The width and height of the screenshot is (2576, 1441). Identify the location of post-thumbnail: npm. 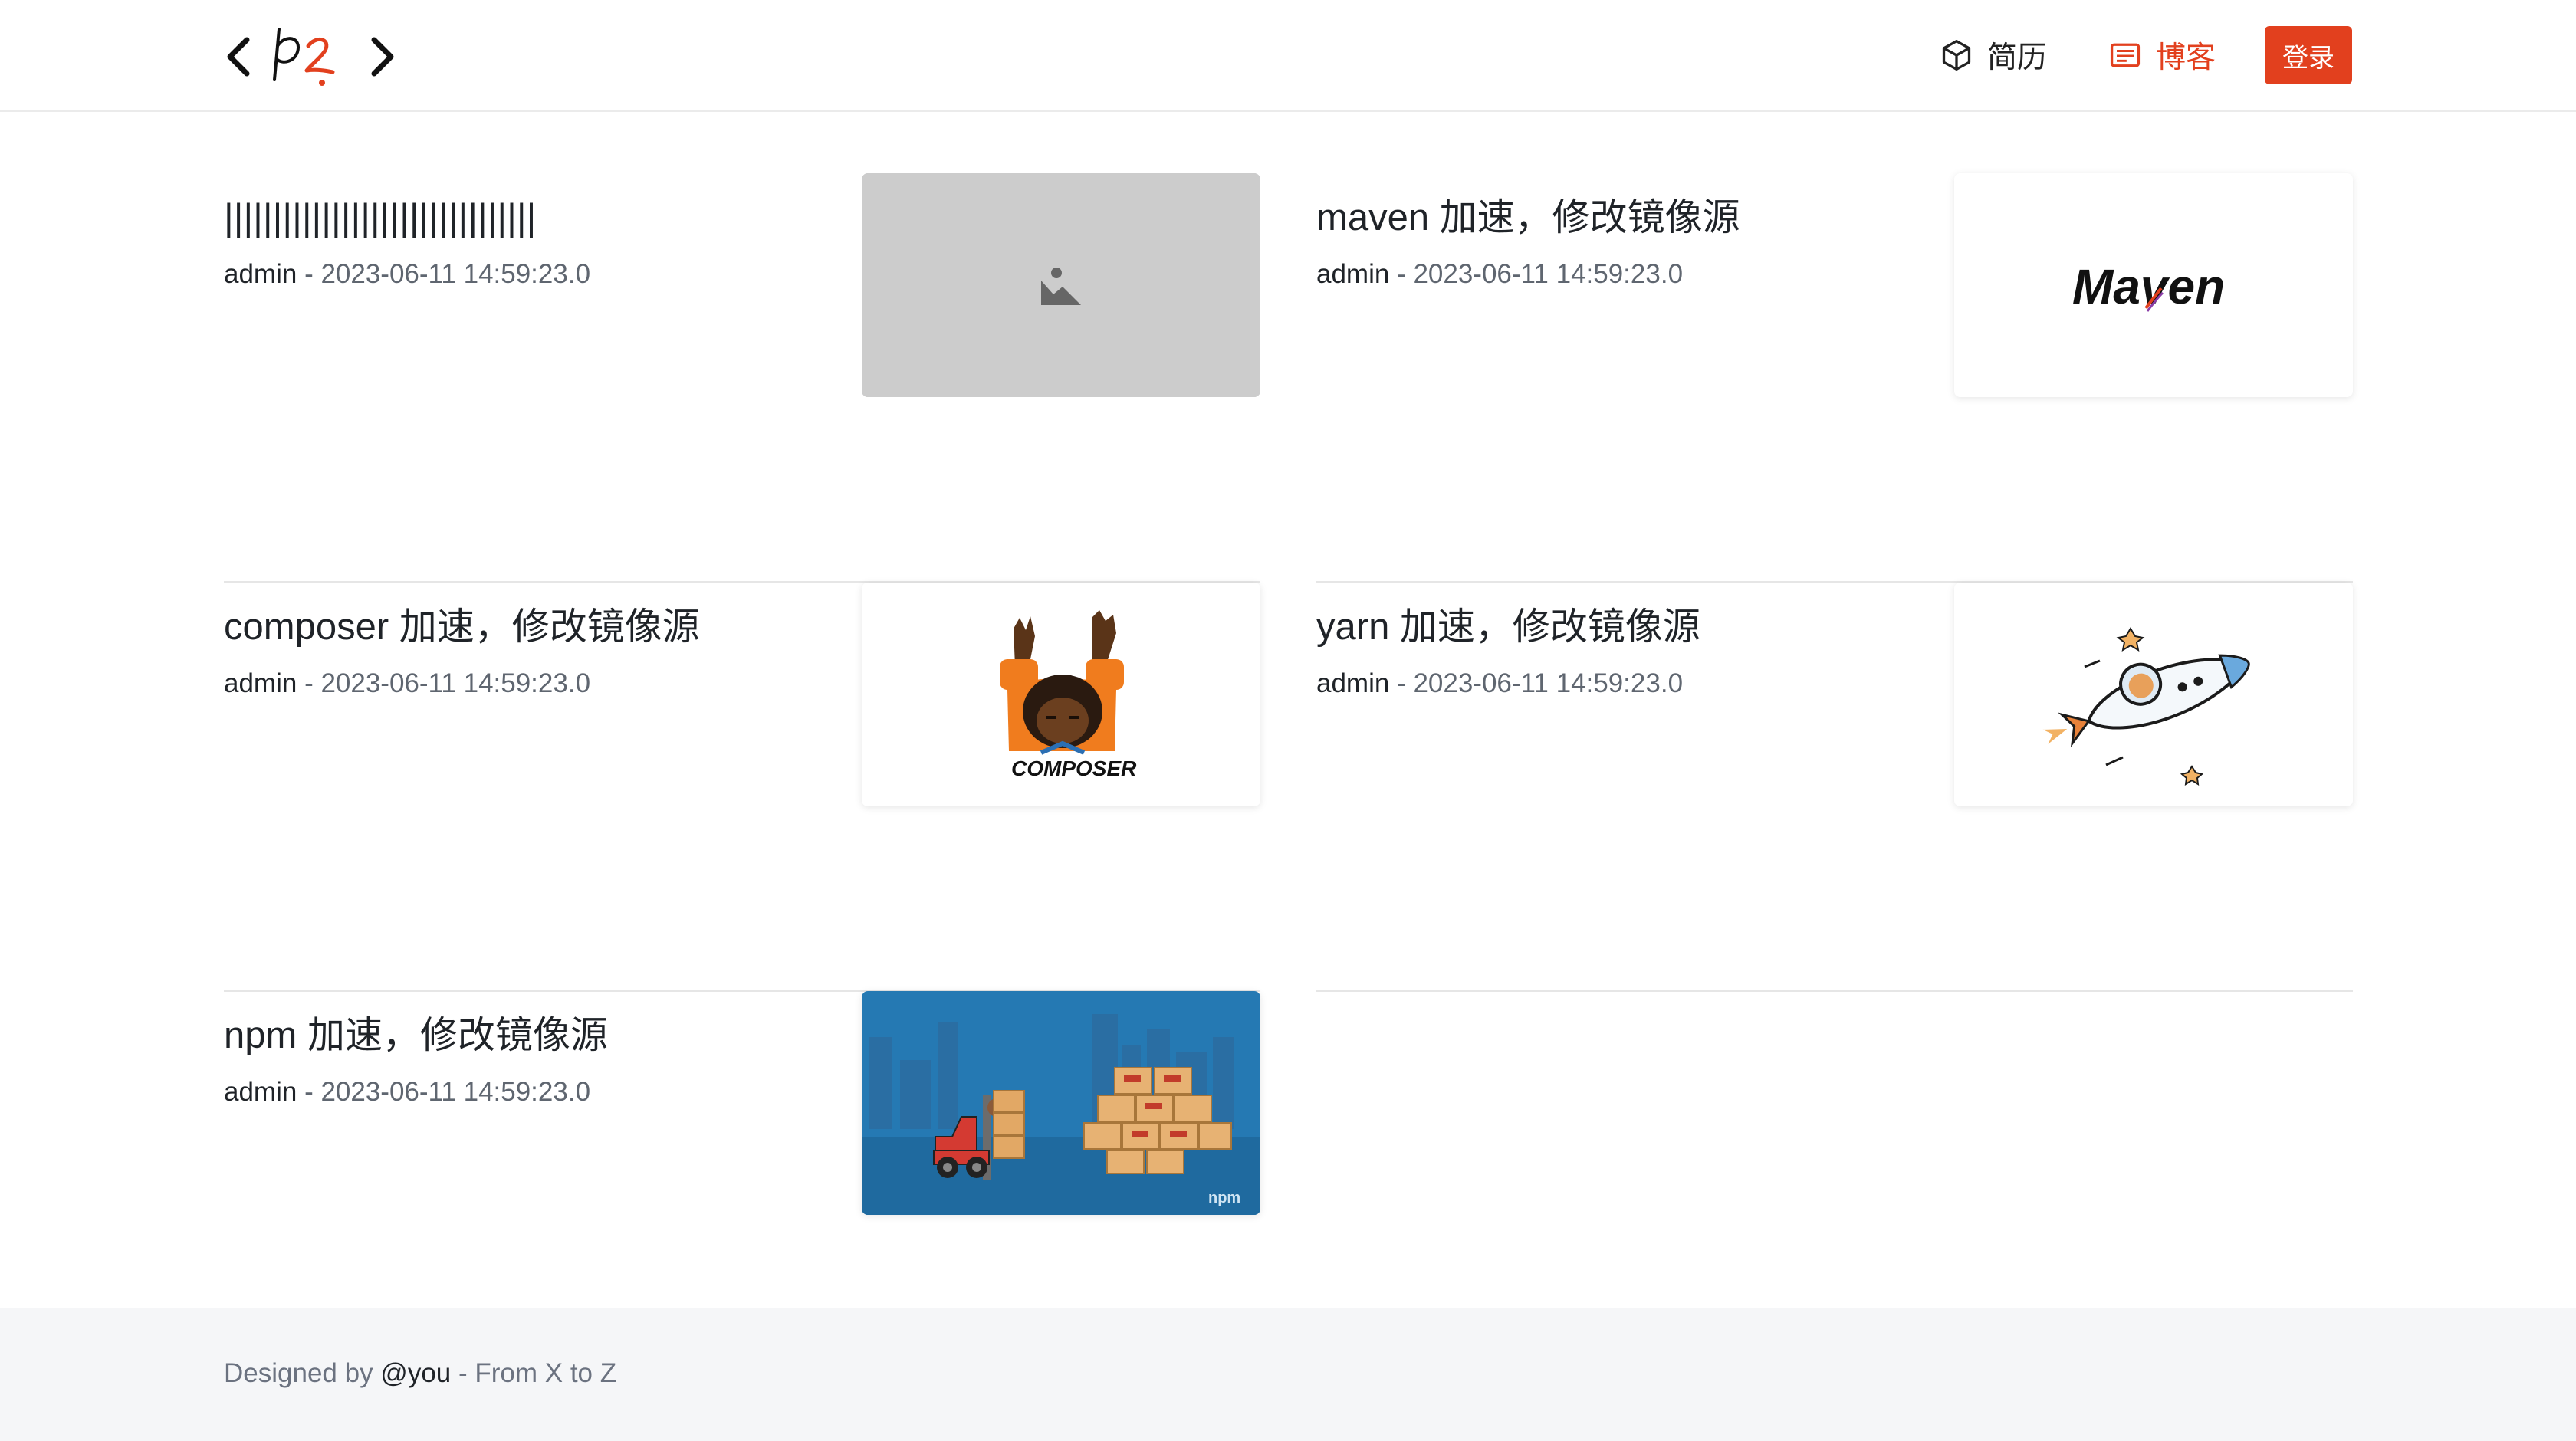
(1061, 1103).